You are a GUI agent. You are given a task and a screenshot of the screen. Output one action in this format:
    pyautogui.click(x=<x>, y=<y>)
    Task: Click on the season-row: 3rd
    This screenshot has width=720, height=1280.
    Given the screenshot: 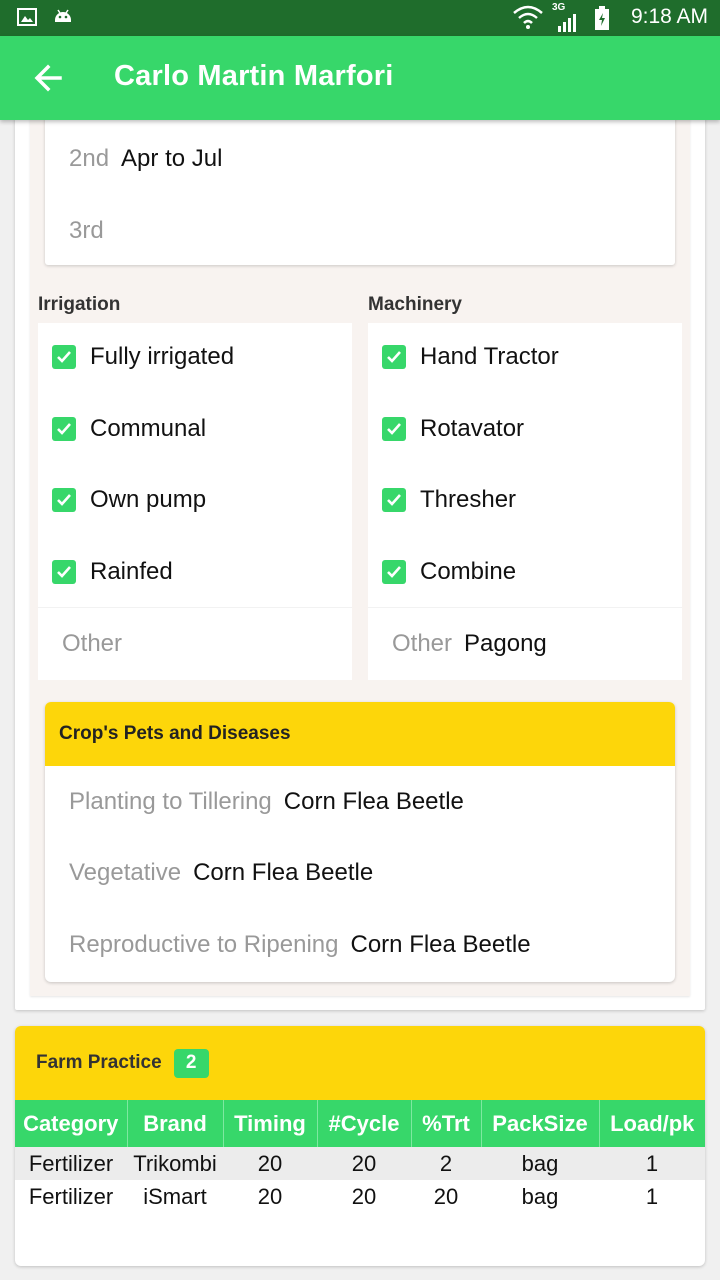 What is the action you would take?
    pyautogui.click(x=92, y=231)
    